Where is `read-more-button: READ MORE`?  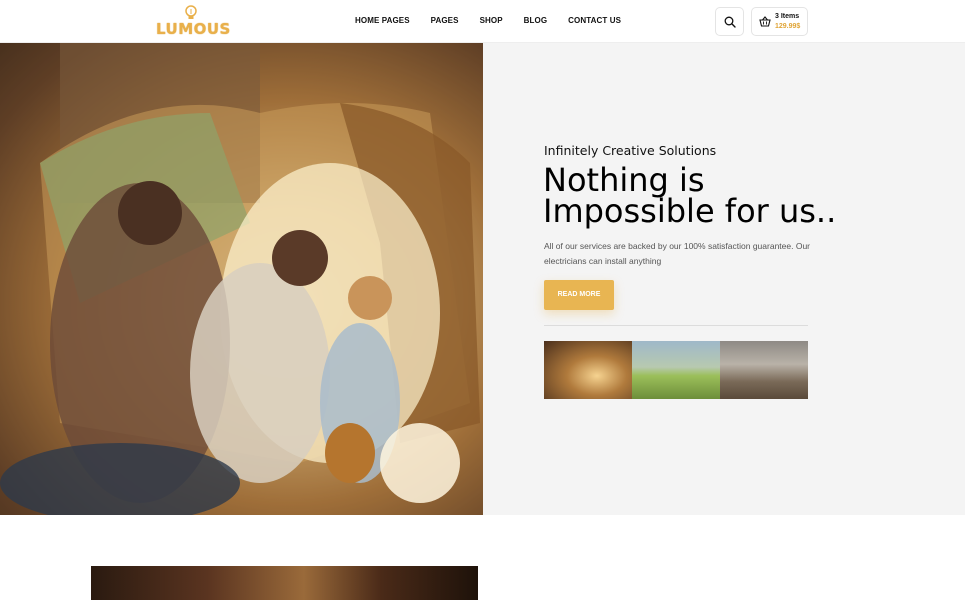 read-more-button: READ MORE is located at coordinates (579, 295).